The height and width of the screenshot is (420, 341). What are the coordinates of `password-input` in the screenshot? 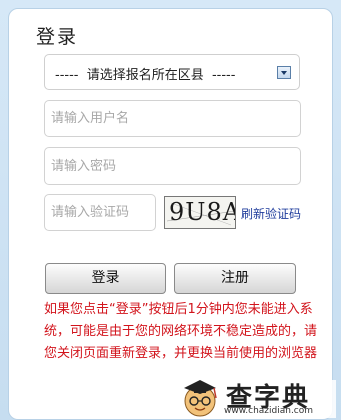 It's located at (172, 166).